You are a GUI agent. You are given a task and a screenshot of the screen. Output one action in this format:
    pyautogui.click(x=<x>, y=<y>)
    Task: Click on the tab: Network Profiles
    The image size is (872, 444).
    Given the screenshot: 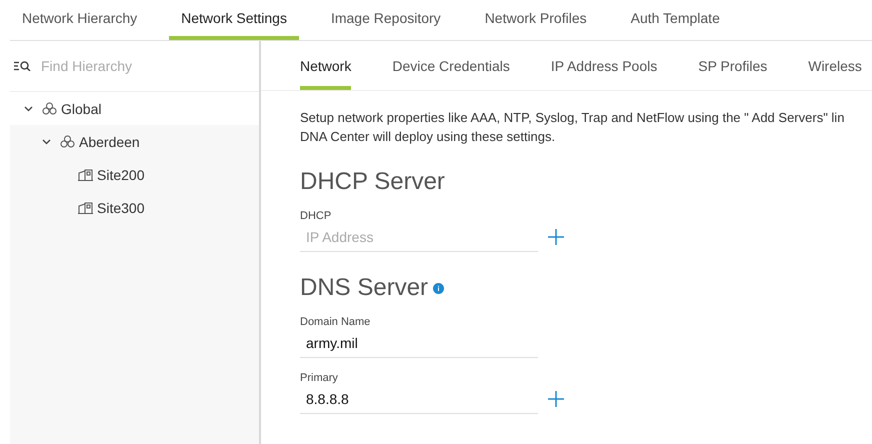 What is the action you would take?
    pyautogui.click(x=535, y=20)
    